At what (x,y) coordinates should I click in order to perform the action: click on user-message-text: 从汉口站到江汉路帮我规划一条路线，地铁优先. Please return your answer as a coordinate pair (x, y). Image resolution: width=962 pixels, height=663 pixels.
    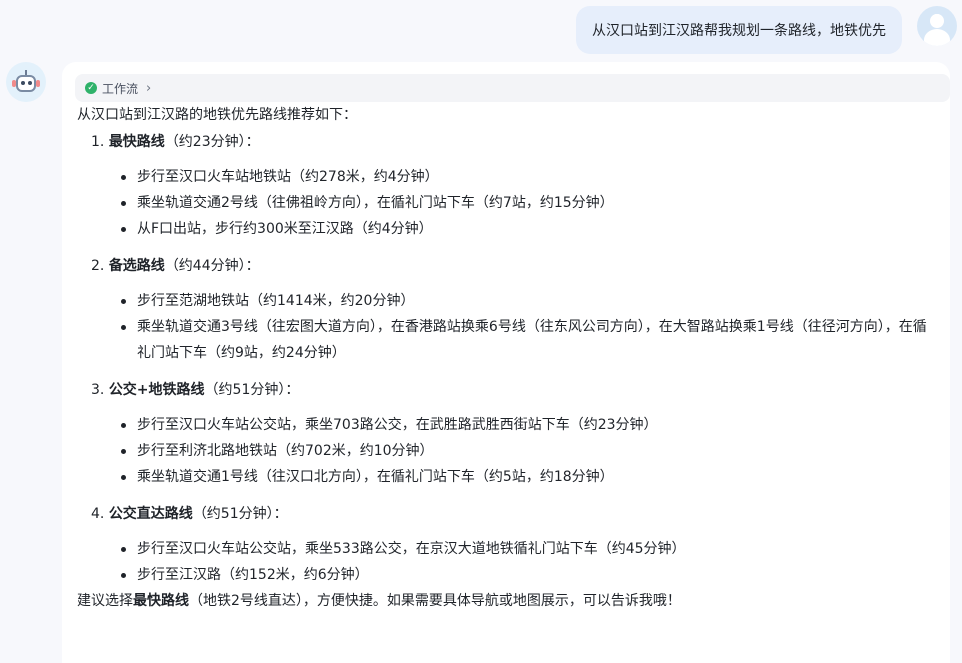
    Looking at the image, I should click on (739, 31).